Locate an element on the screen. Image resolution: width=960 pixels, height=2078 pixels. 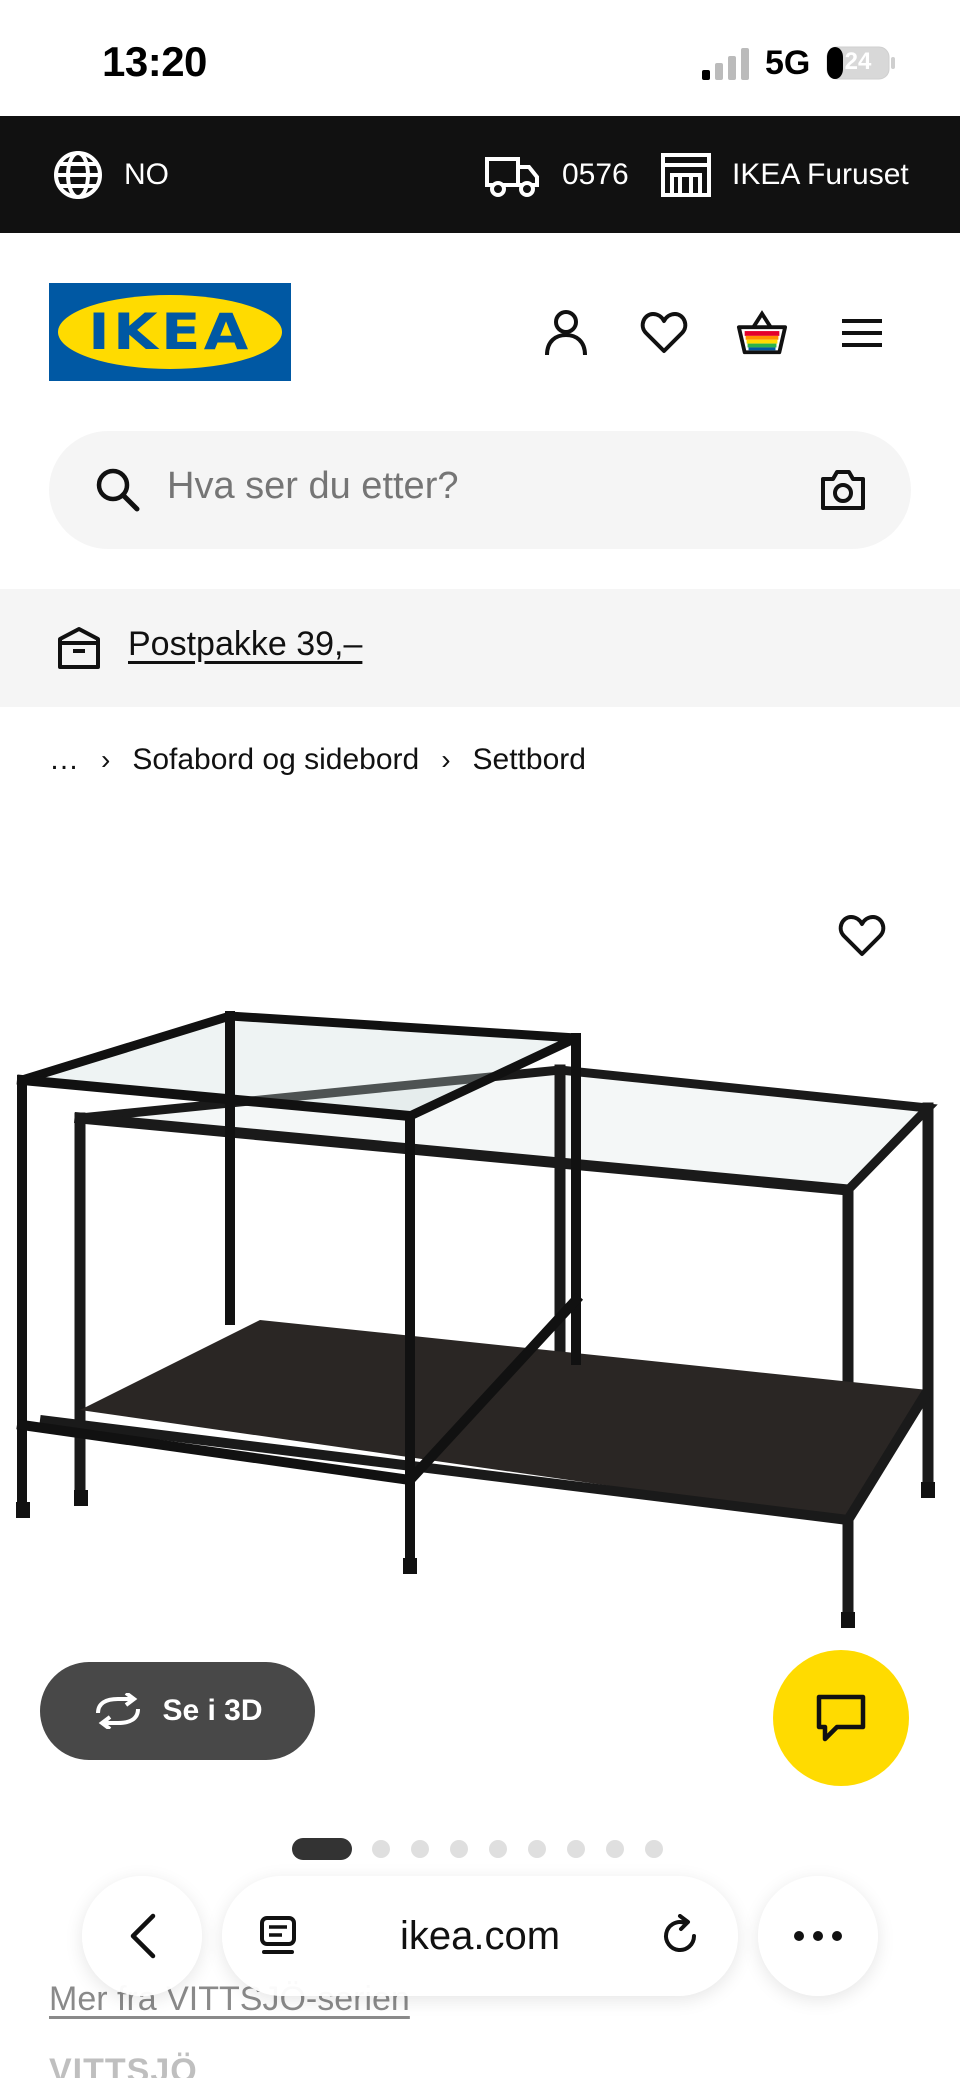
wishlist-button is located at coordinates (664, 333).